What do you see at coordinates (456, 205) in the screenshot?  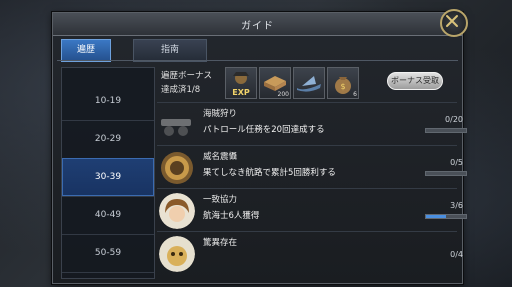 I see `quest-count: 3/6` at bounding box center [456, 205].